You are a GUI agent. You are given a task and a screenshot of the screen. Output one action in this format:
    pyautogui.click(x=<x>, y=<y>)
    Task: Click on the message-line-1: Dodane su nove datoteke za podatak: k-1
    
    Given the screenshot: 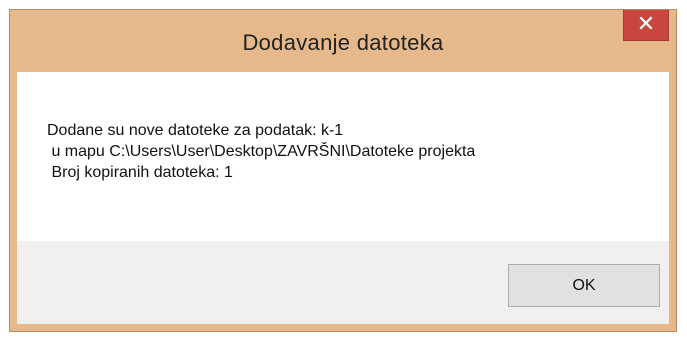 What is the action you would take?
    pyautogui.click(x=195, y=130)
    